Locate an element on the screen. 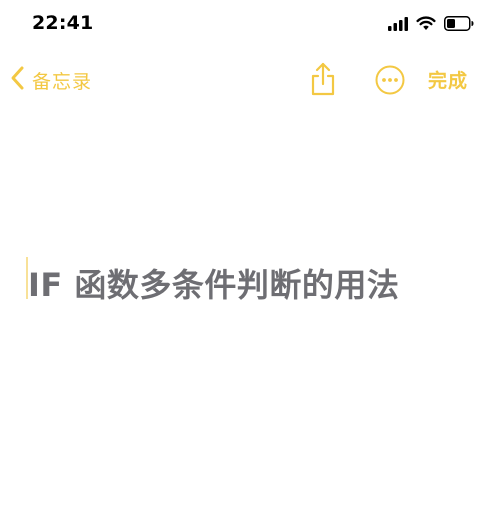 The height and width of the screenshot is (510, 490). share-icon is located at coordinates (323, 82).